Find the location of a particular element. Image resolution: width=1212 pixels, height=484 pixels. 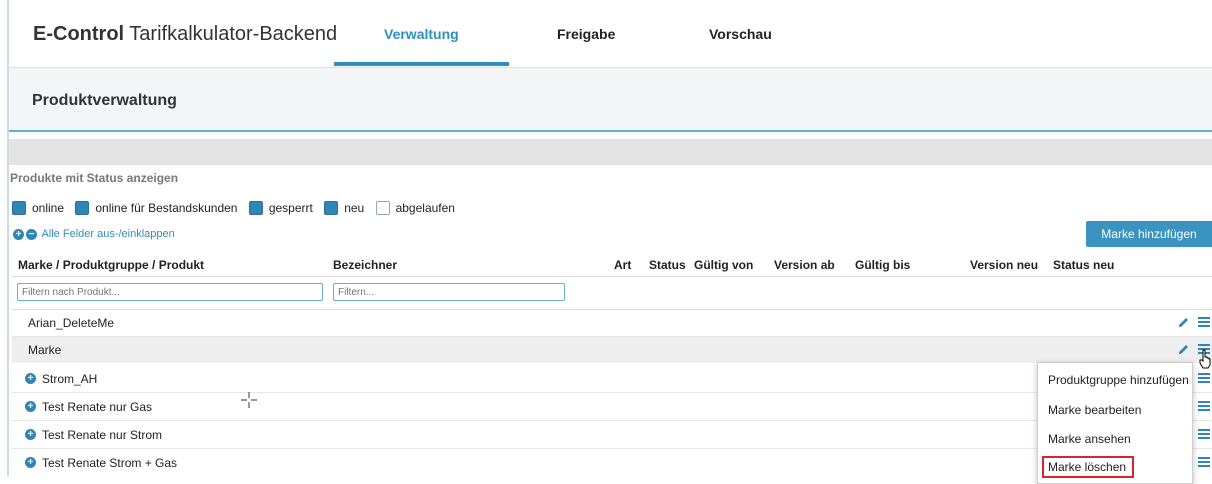

left-border is located at coordinates (4, 238).